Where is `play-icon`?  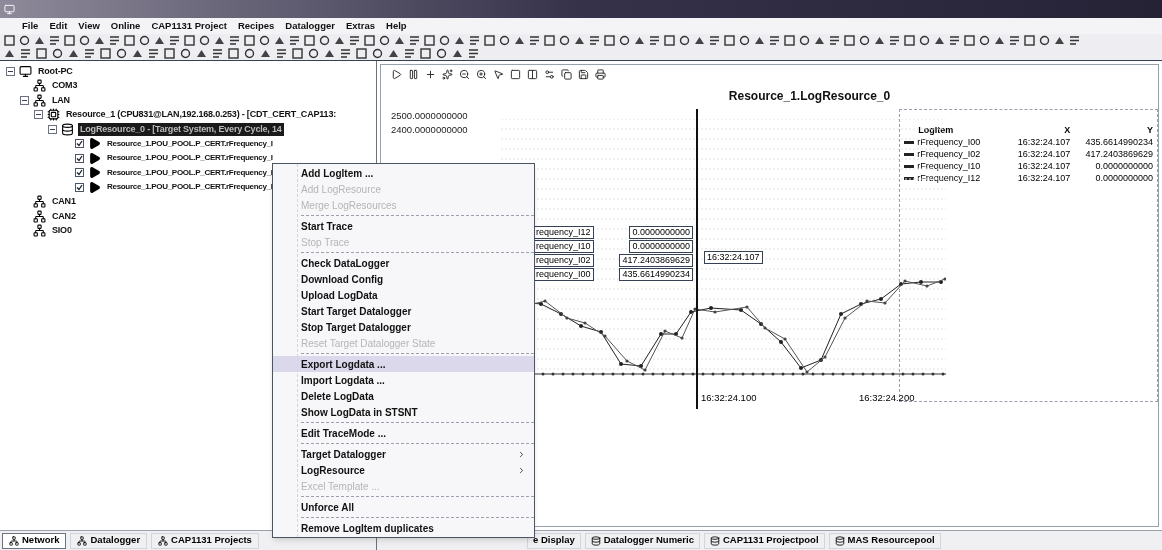 play-icon is located at coordinates (396, 74).